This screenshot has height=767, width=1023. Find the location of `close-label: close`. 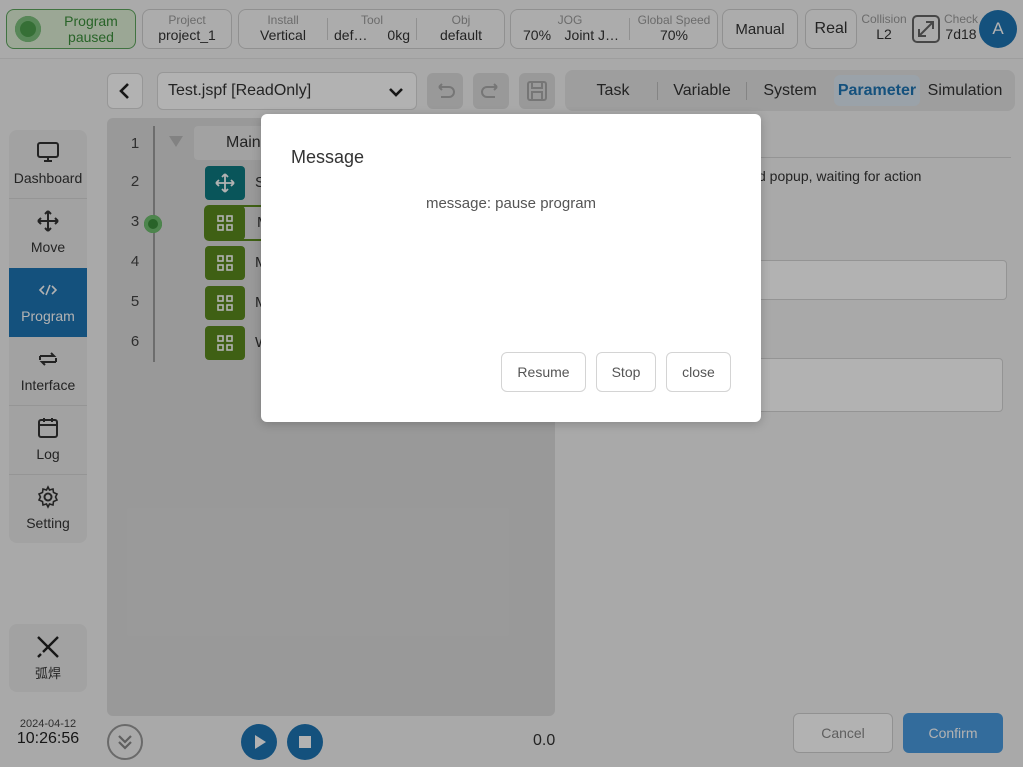

close-label: close is located at coordinates (698, 372).